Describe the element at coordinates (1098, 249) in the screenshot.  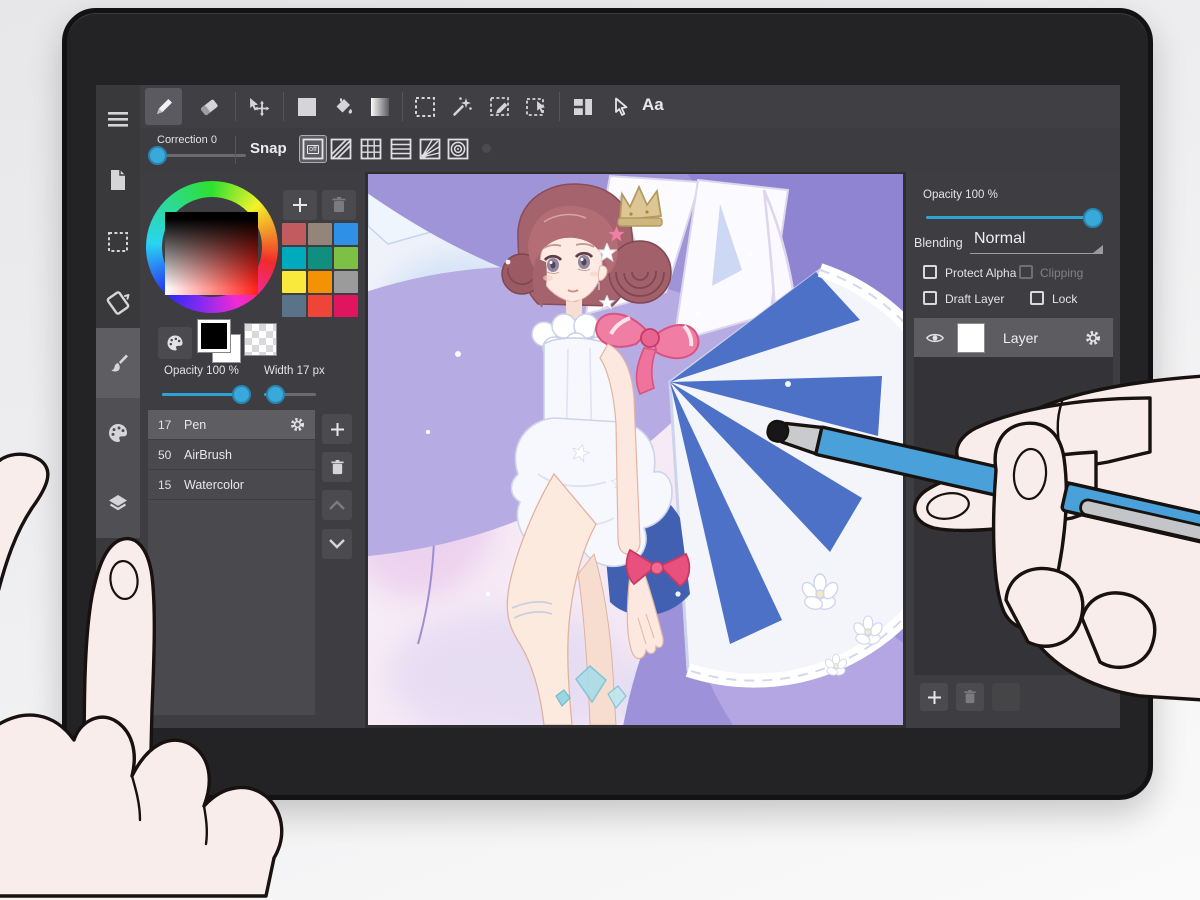
I see `dropdown-corner-icon` at that location.